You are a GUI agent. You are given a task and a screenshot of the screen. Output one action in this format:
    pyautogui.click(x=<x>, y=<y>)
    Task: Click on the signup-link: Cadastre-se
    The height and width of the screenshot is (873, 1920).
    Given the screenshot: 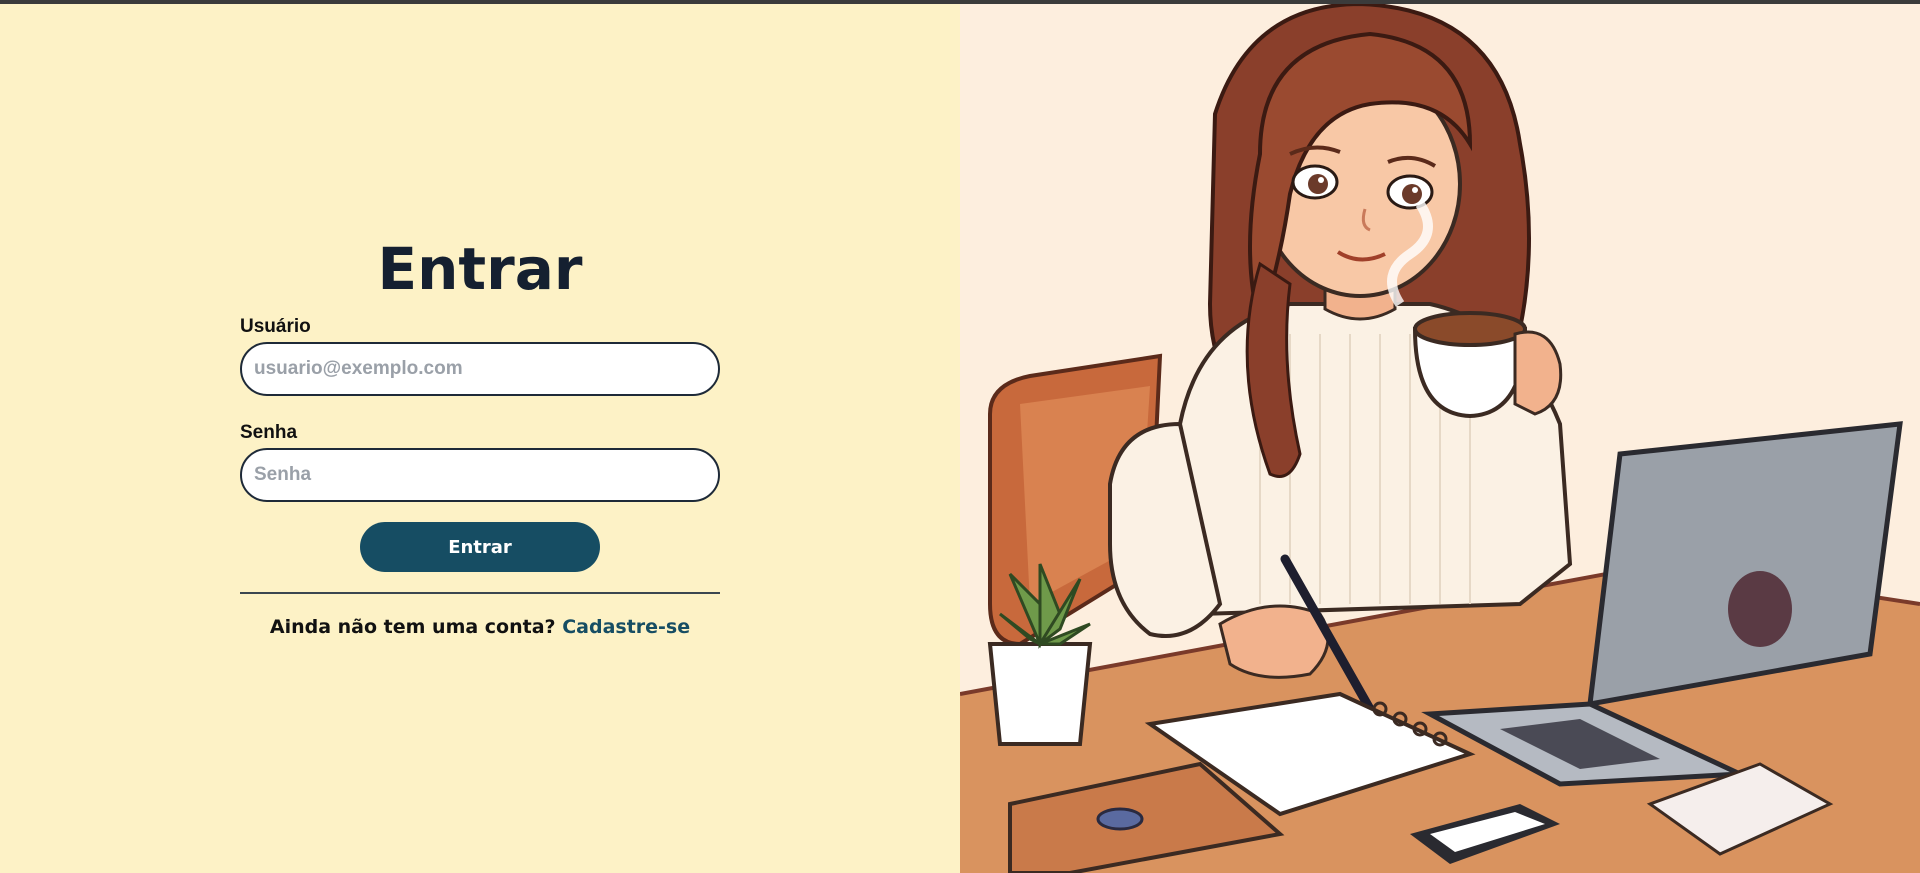 What is the action you would take?
    pyautogui.click(x=626, y=627)
    